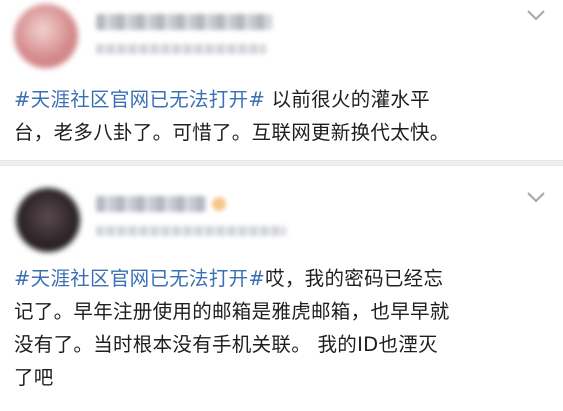  Describe the element at coordinates (232, 311) in the screenshot. I see `post-text-line: 记了。早年注册使用的邮箱是雅虎邮箱，也早早就` at that location.